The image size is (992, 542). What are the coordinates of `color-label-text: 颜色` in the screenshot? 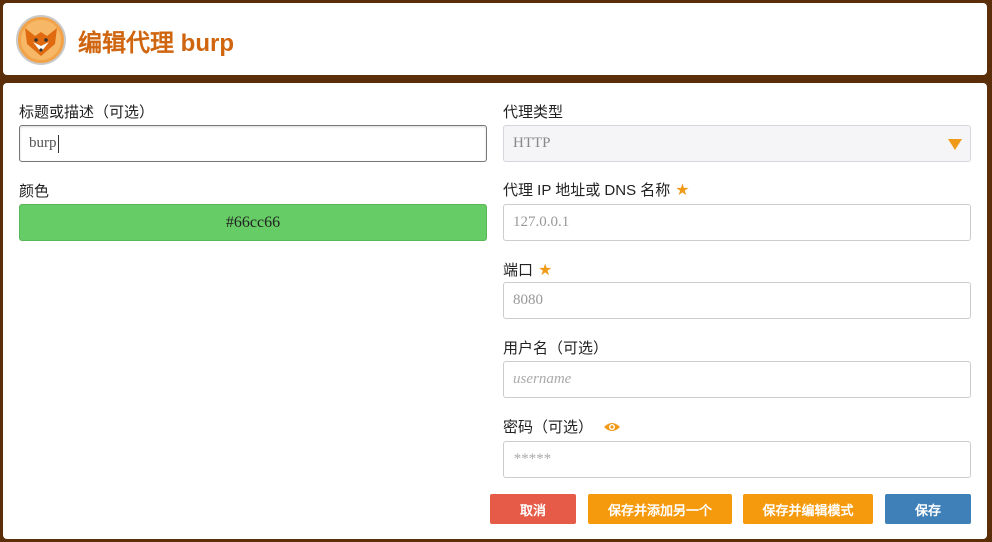 It's located at (34, 191).